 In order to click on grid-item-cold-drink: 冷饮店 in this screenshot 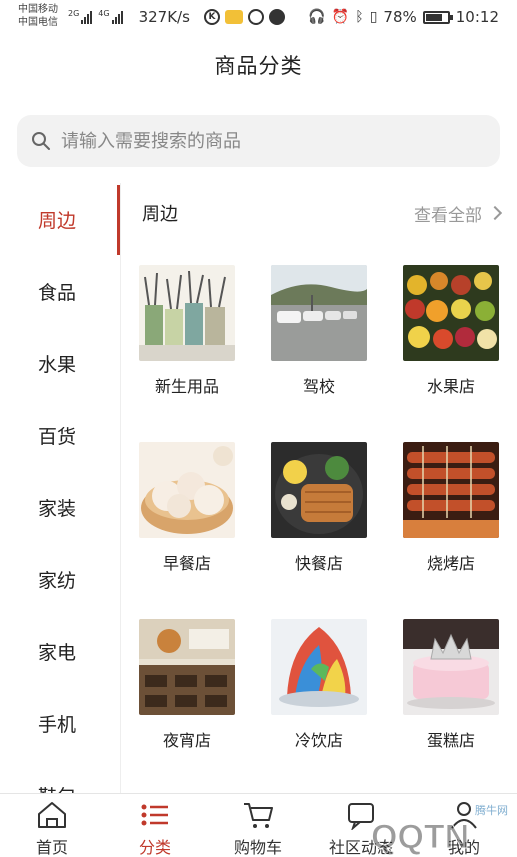, I will do `click(319, 685)`.